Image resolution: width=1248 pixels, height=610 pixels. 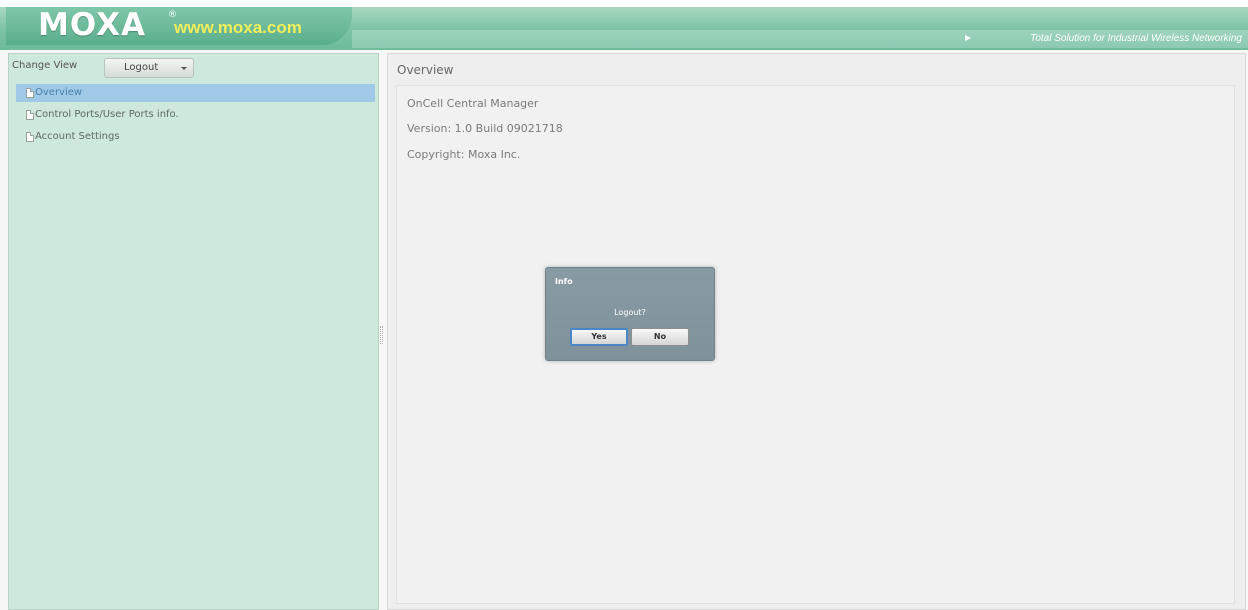 I want to click on change-view-label: Change View, so click(x=45, y=65).